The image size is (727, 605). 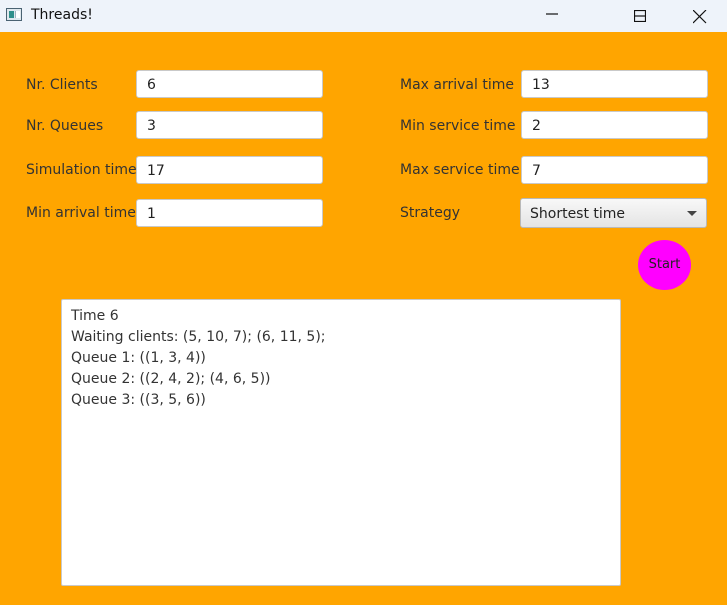 I want to click on nr-clients-label: Nr. Clients, so click(x=62, y=85).